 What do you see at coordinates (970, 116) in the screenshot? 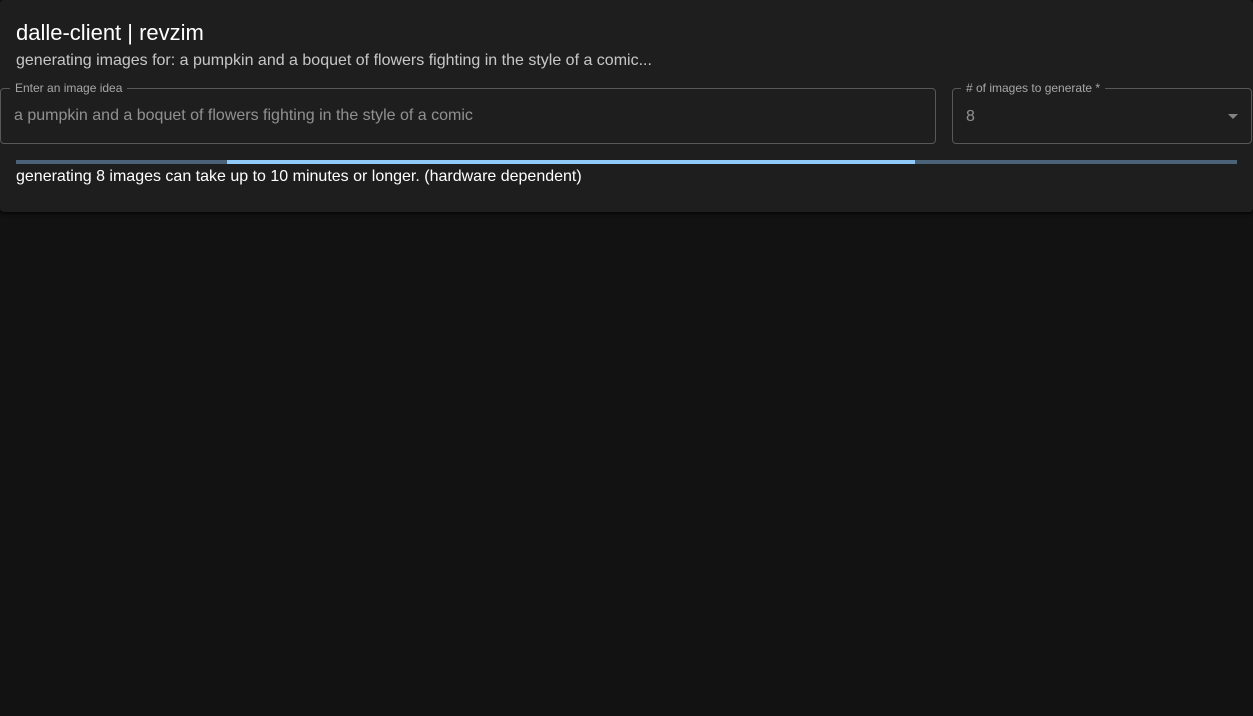
I see `image-count-value: 8` at bounding box center [970, 116].